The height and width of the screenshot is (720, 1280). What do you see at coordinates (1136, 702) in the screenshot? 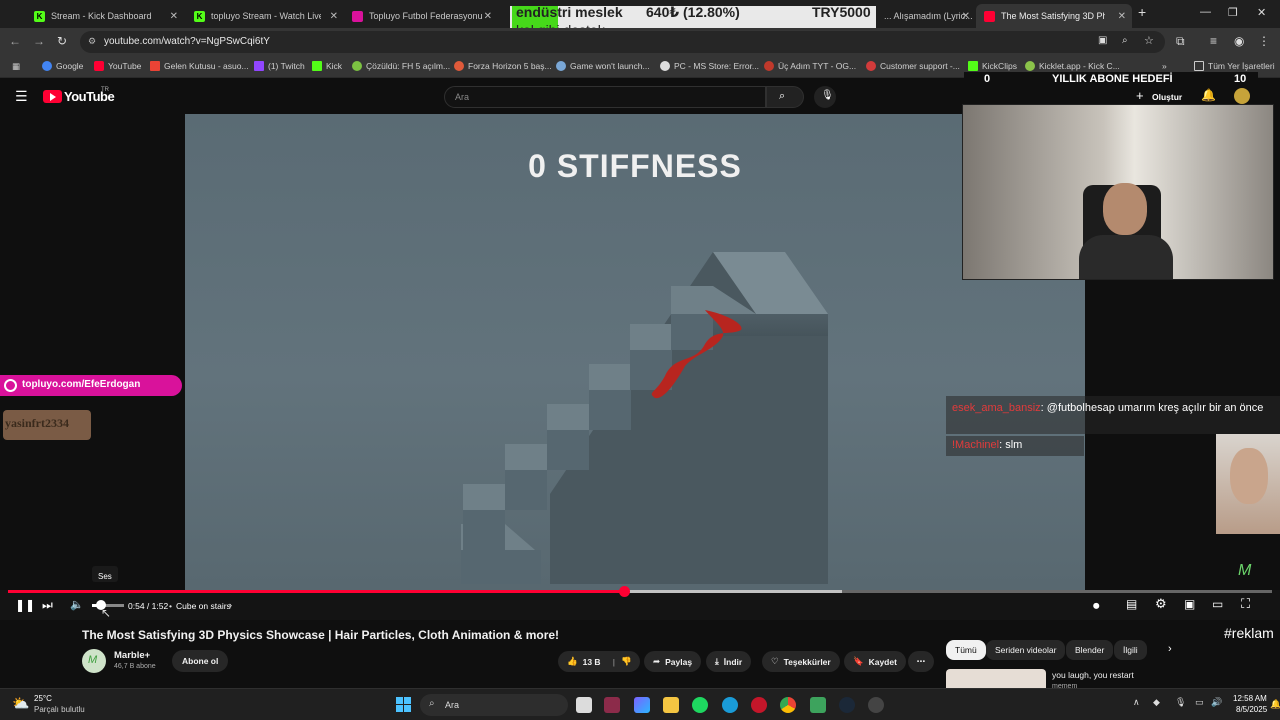
I see `tray-expand-icon: ∧` at bounding box center [1136, 702].